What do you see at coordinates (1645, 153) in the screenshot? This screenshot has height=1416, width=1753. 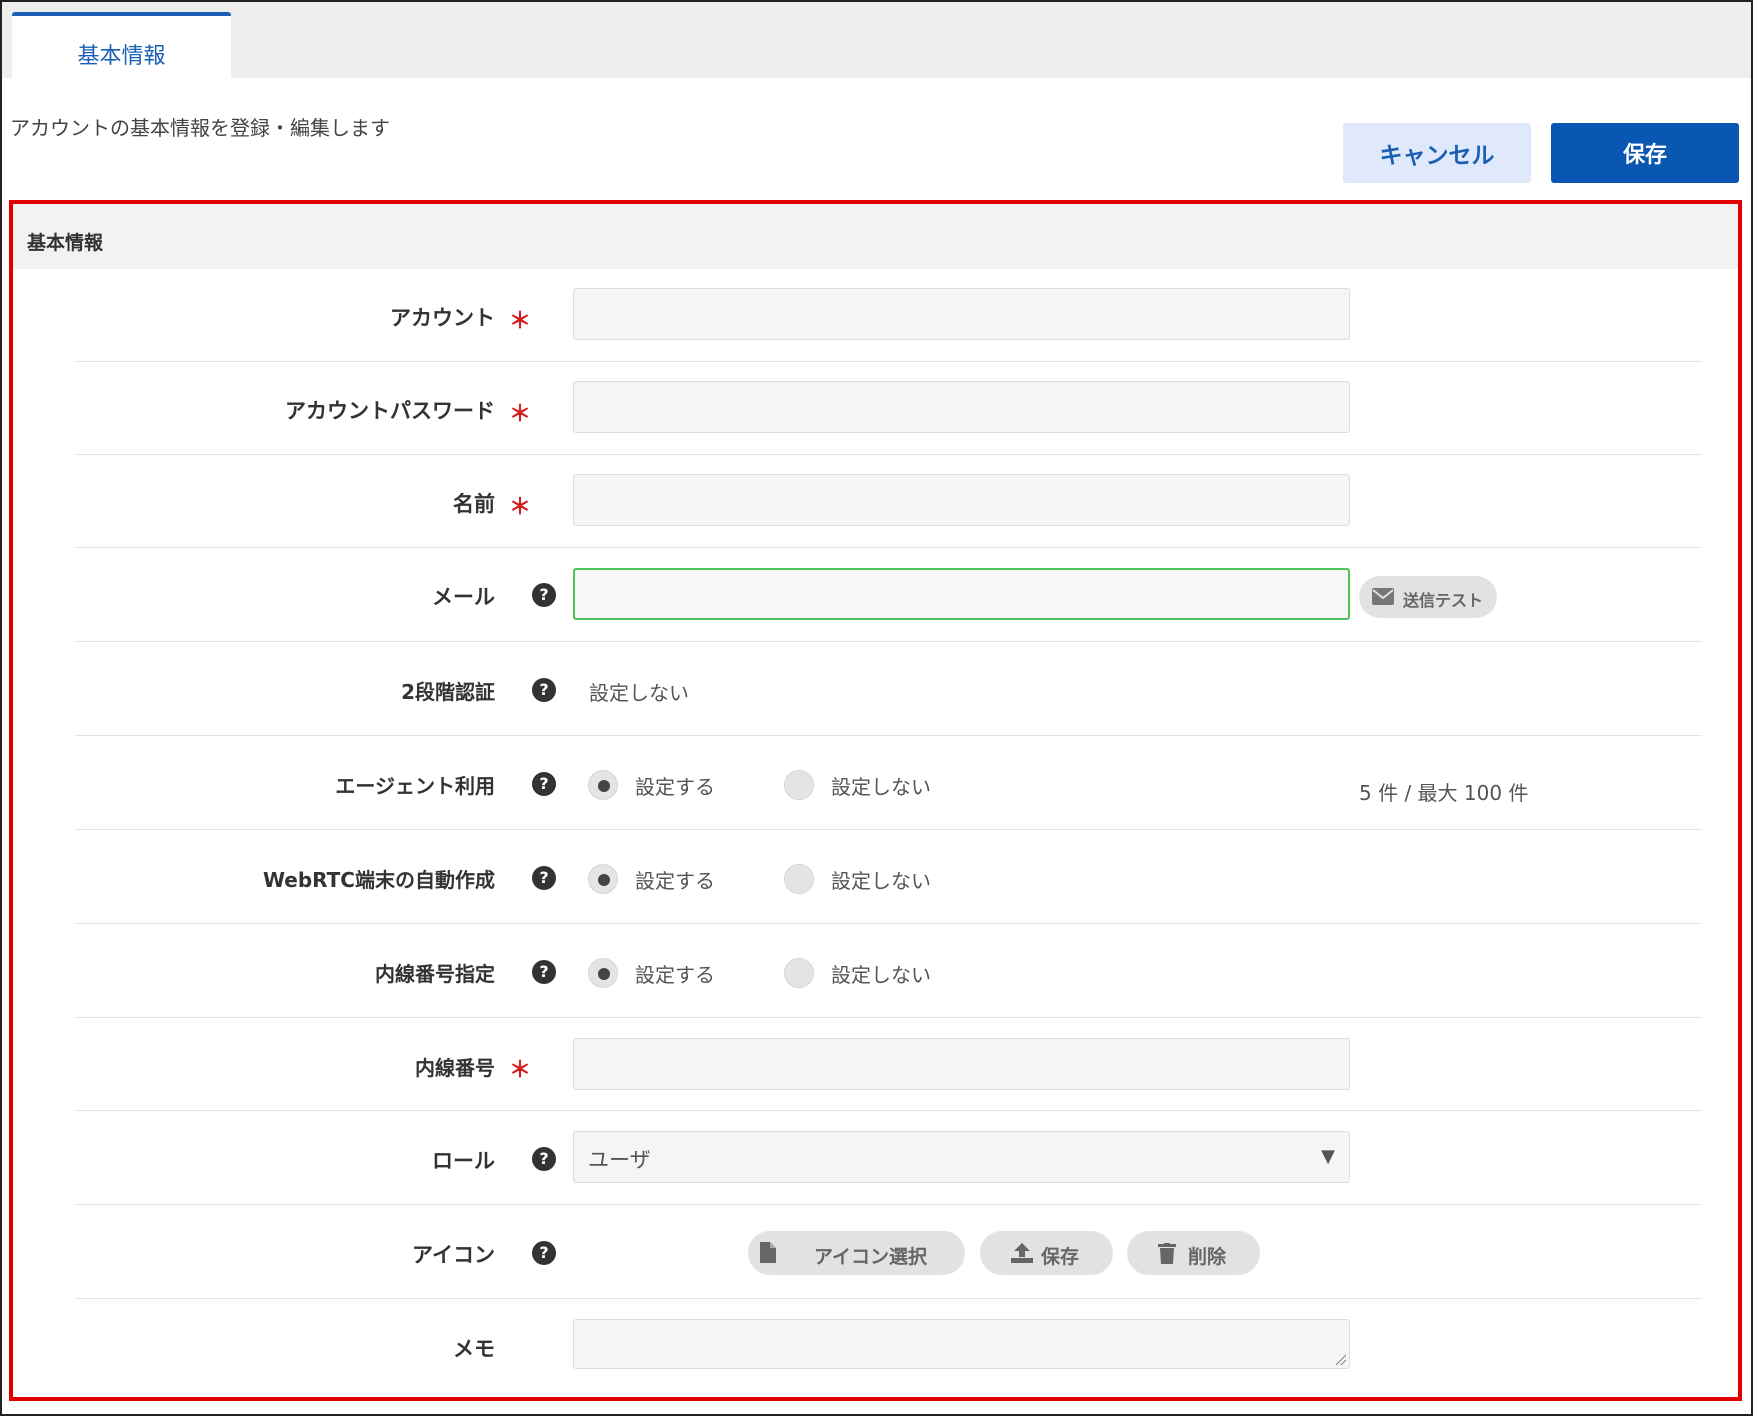 I see `save-button: 保存` at bounding box center [1645, 153].